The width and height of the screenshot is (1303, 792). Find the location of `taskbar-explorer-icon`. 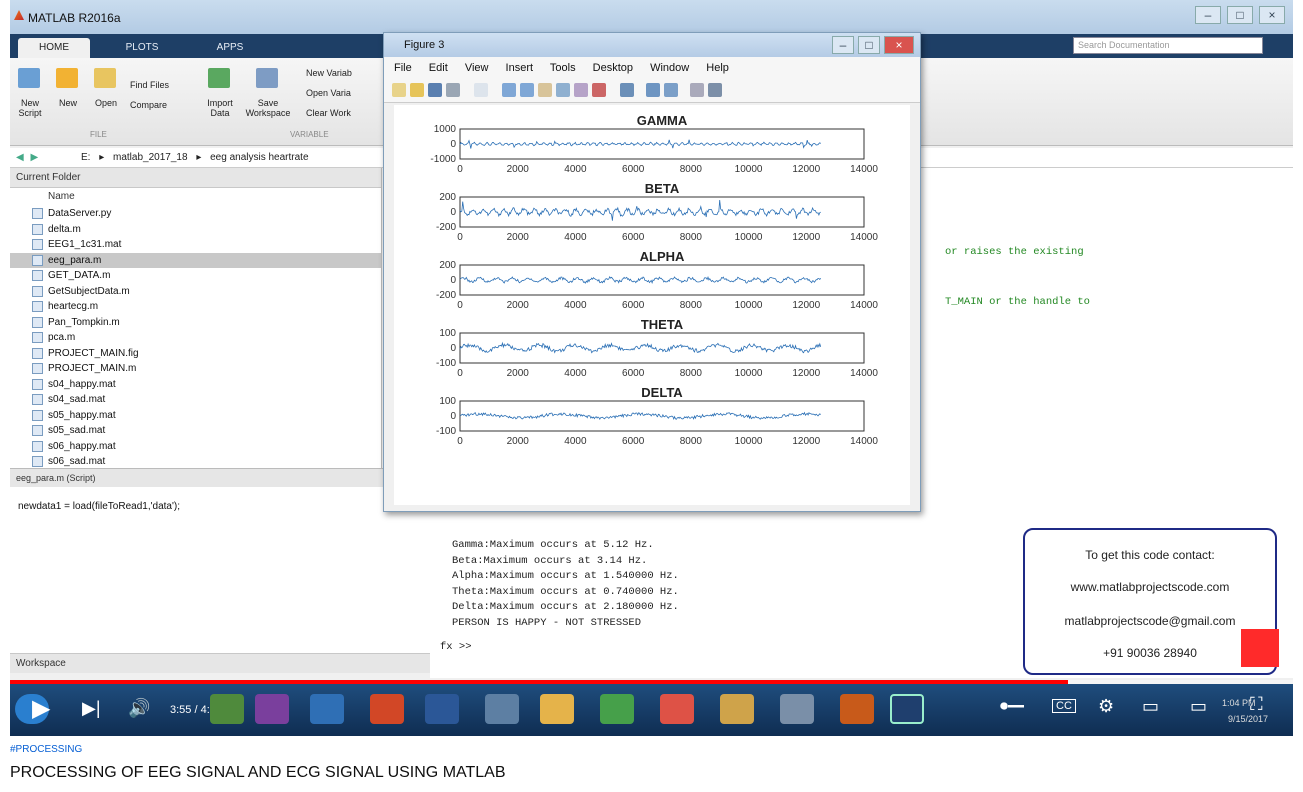

taskbar-explorer-icon is located at coordinates (557, 709).